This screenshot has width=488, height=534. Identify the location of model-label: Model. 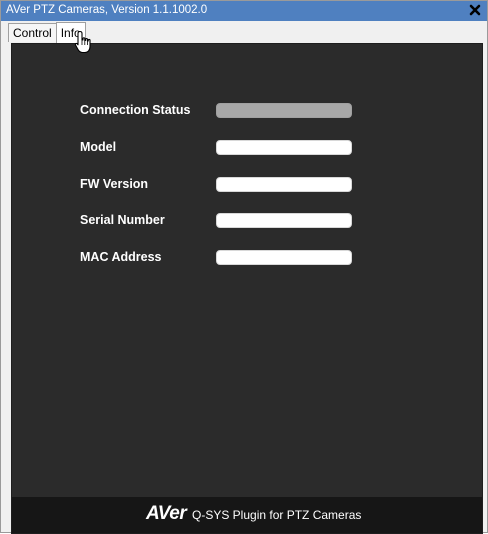
(98, 147).